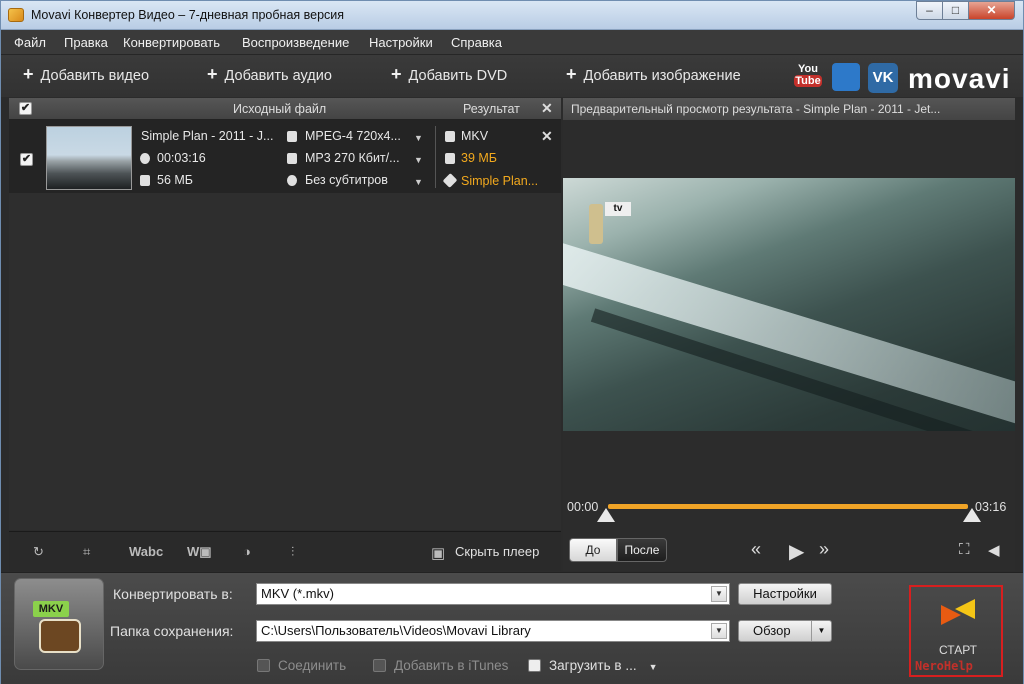  Describe the element at coordinates (86, 42) in the screenshot. I see `menu-edit: Правка` at that location.